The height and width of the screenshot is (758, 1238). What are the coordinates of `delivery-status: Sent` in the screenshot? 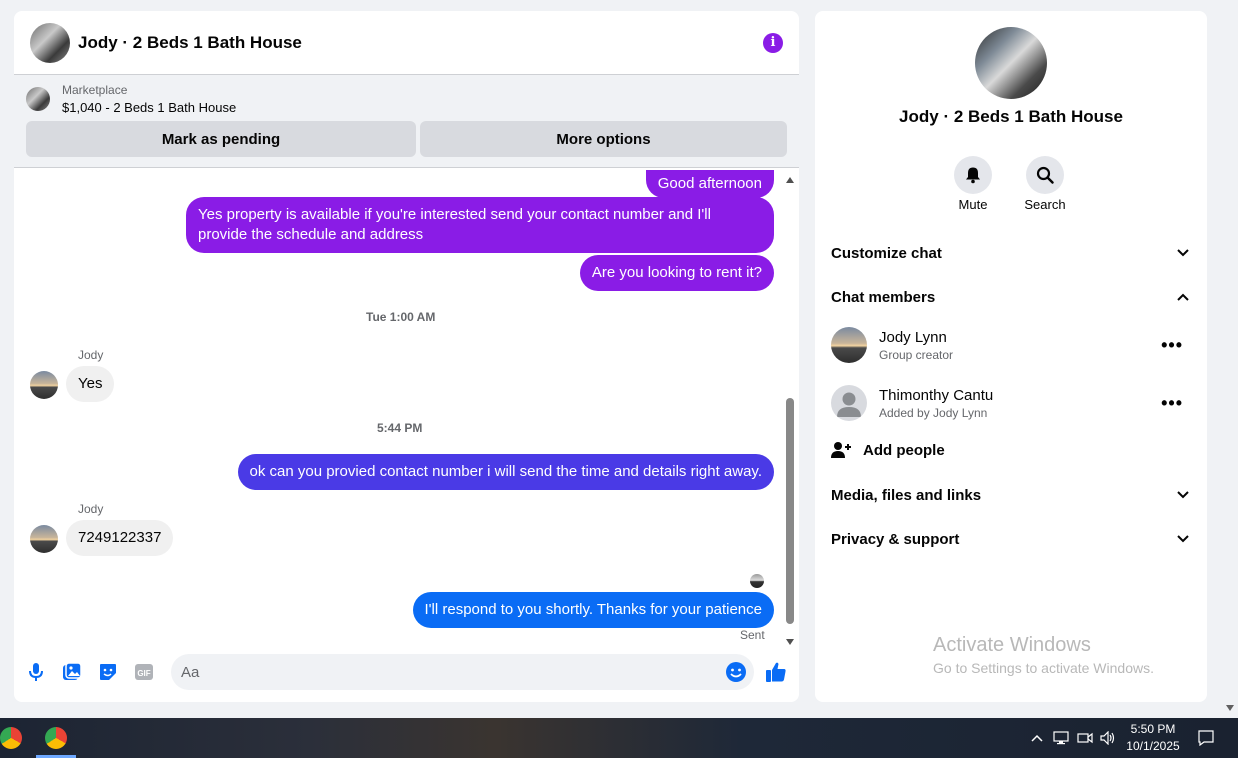 It's located at (752, 635).